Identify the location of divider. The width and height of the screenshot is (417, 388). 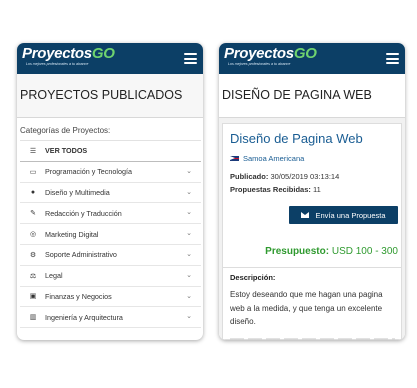
(312, 267).